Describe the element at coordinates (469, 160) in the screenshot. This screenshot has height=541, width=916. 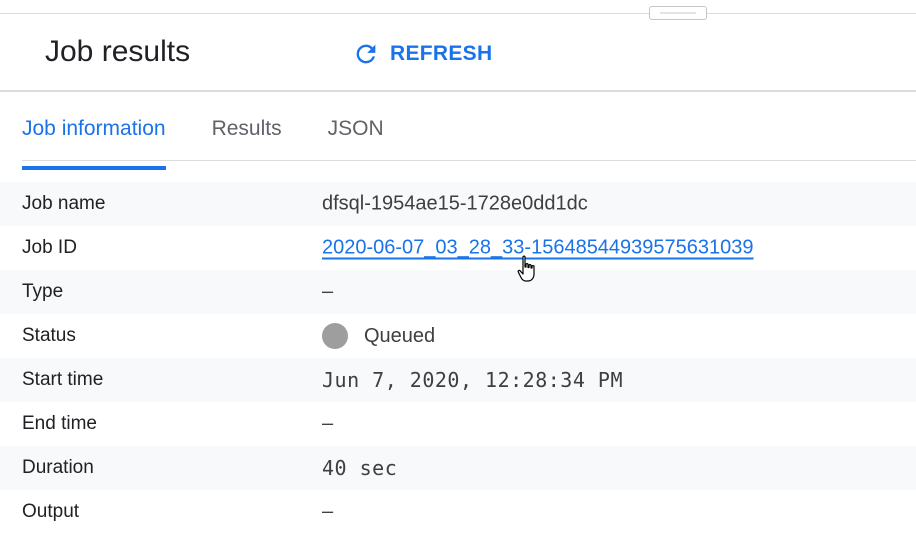
I see `tabs-divider` at that location.